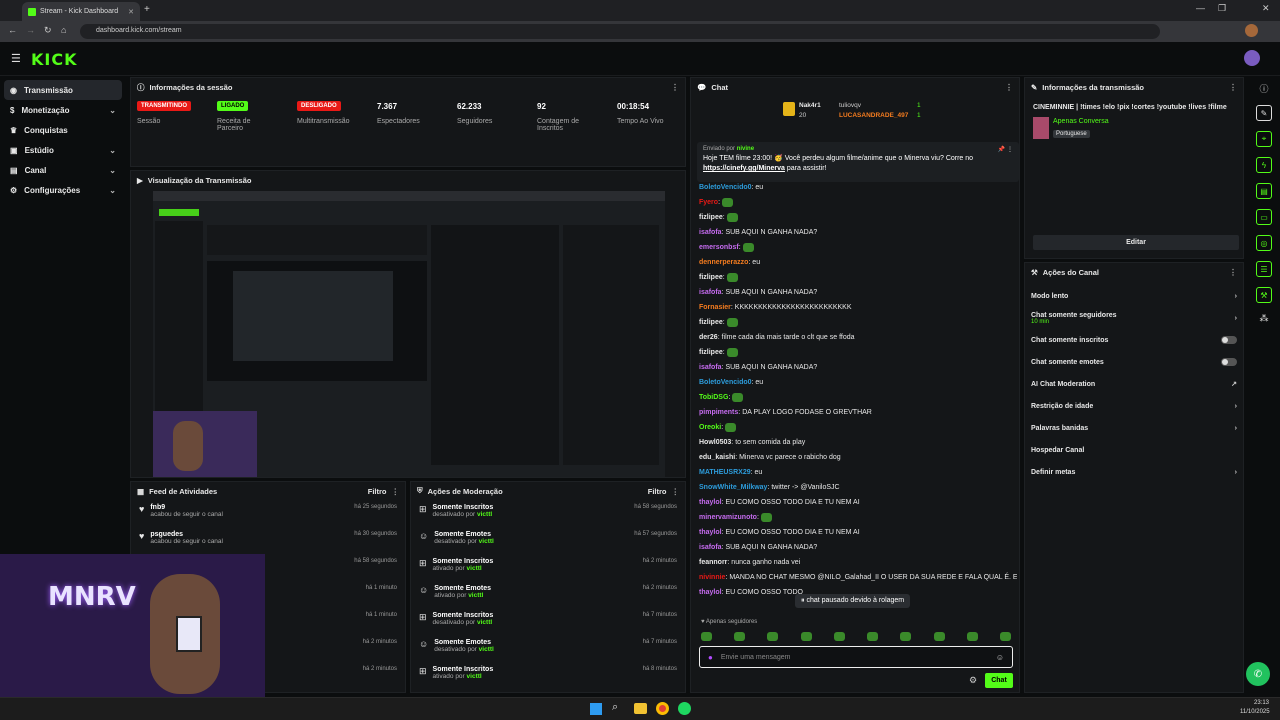 The image size is (1280, 720). I want to click on chat-username: MATHEUSRX29, so click(725, 472).